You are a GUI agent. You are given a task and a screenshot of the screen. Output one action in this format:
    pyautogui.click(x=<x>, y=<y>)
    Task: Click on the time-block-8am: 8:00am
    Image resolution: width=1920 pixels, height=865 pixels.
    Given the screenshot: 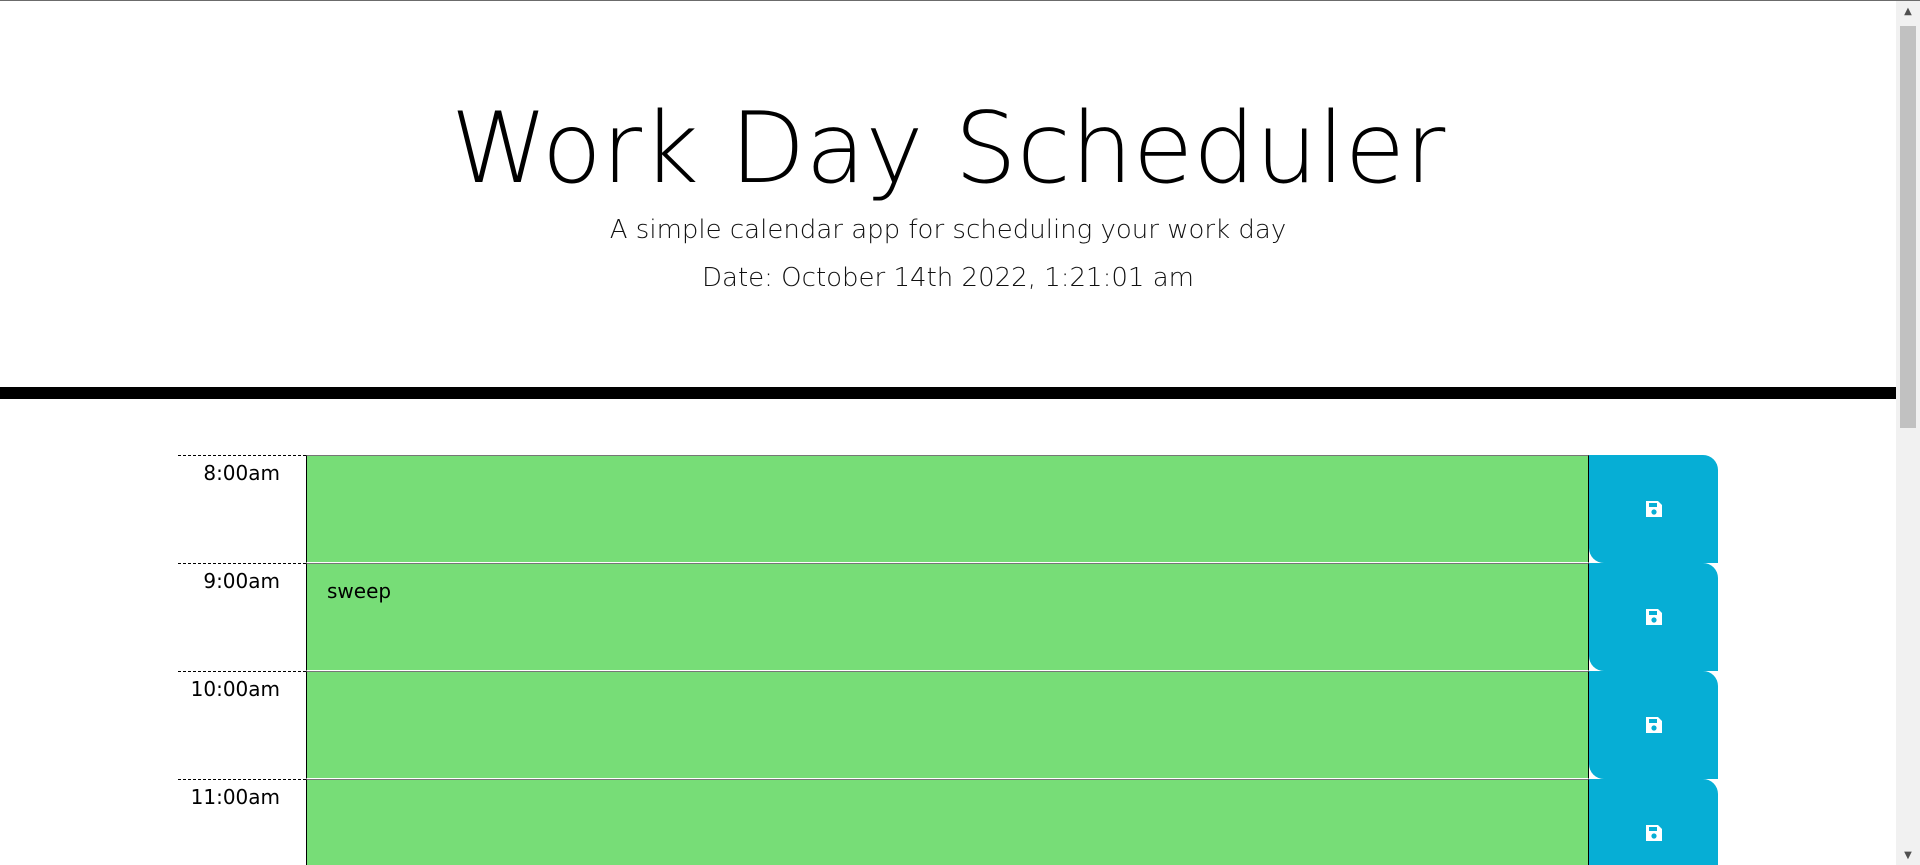 What is the action you would take?
    pyautogui.click(x=948, y=509)
    